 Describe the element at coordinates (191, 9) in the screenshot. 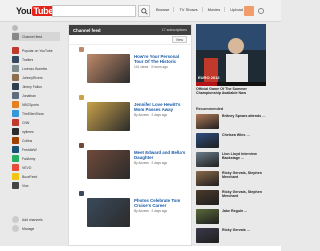

I see `nav-tv-shows: TV Shows` at that location.